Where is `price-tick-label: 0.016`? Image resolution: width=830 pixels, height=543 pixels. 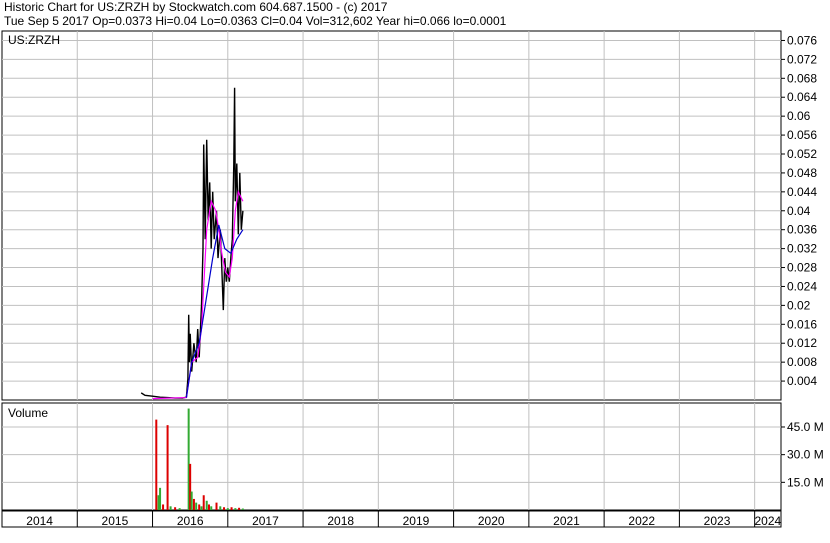 price-tick-label: 0.016 is located at coordinates (802, 324).